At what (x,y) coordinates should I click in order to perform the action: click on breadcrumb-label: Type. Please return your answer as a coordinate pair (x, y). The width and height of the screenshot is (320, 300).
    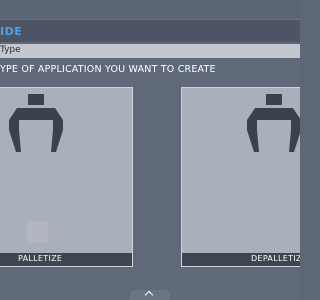
    Looking at the image, I should click on (10, 50).